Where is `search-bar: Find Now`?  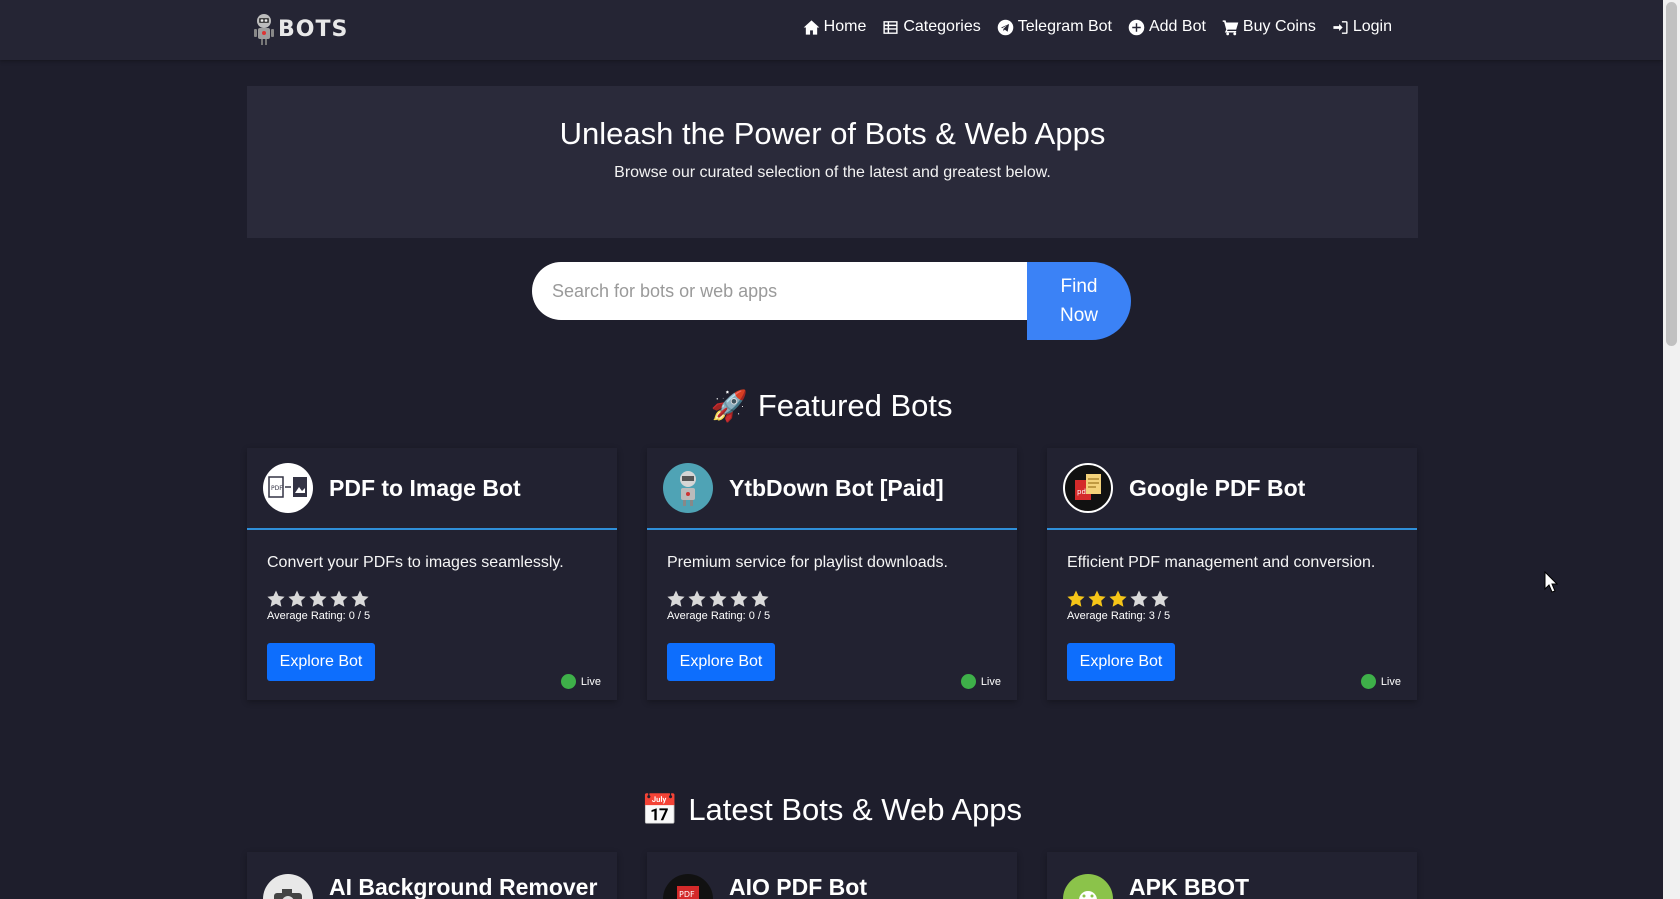 search-bar: Find Now is located at coordinates (832, 301).